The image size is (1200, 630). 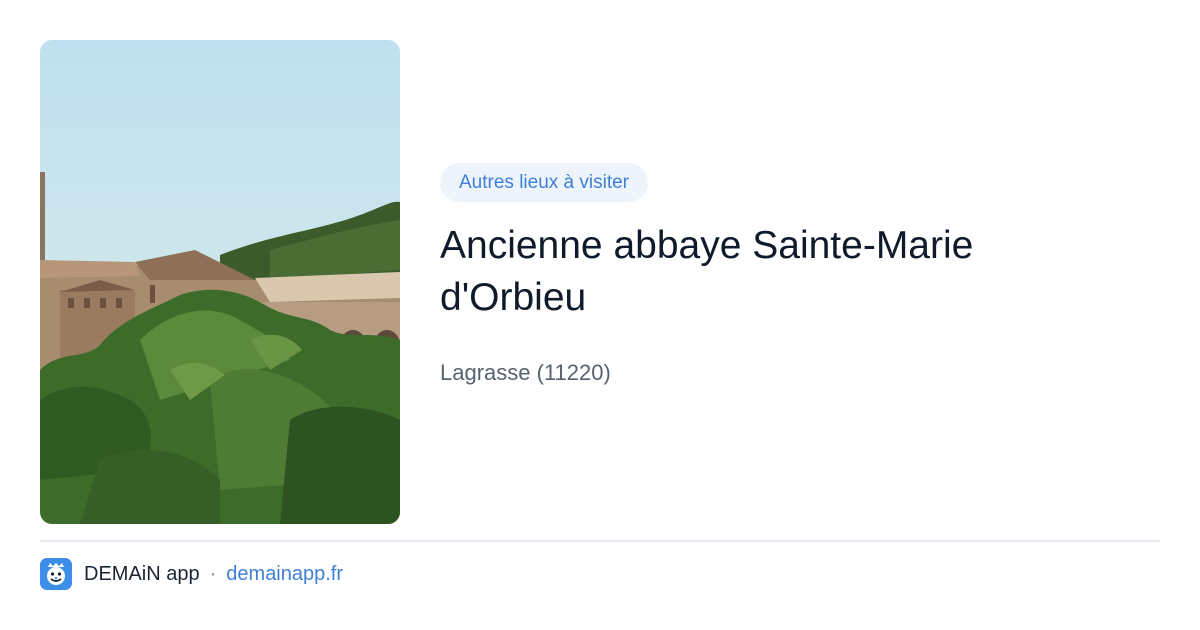 I want to click on site-link: demainapp.fr, so click(x=284, y=574).